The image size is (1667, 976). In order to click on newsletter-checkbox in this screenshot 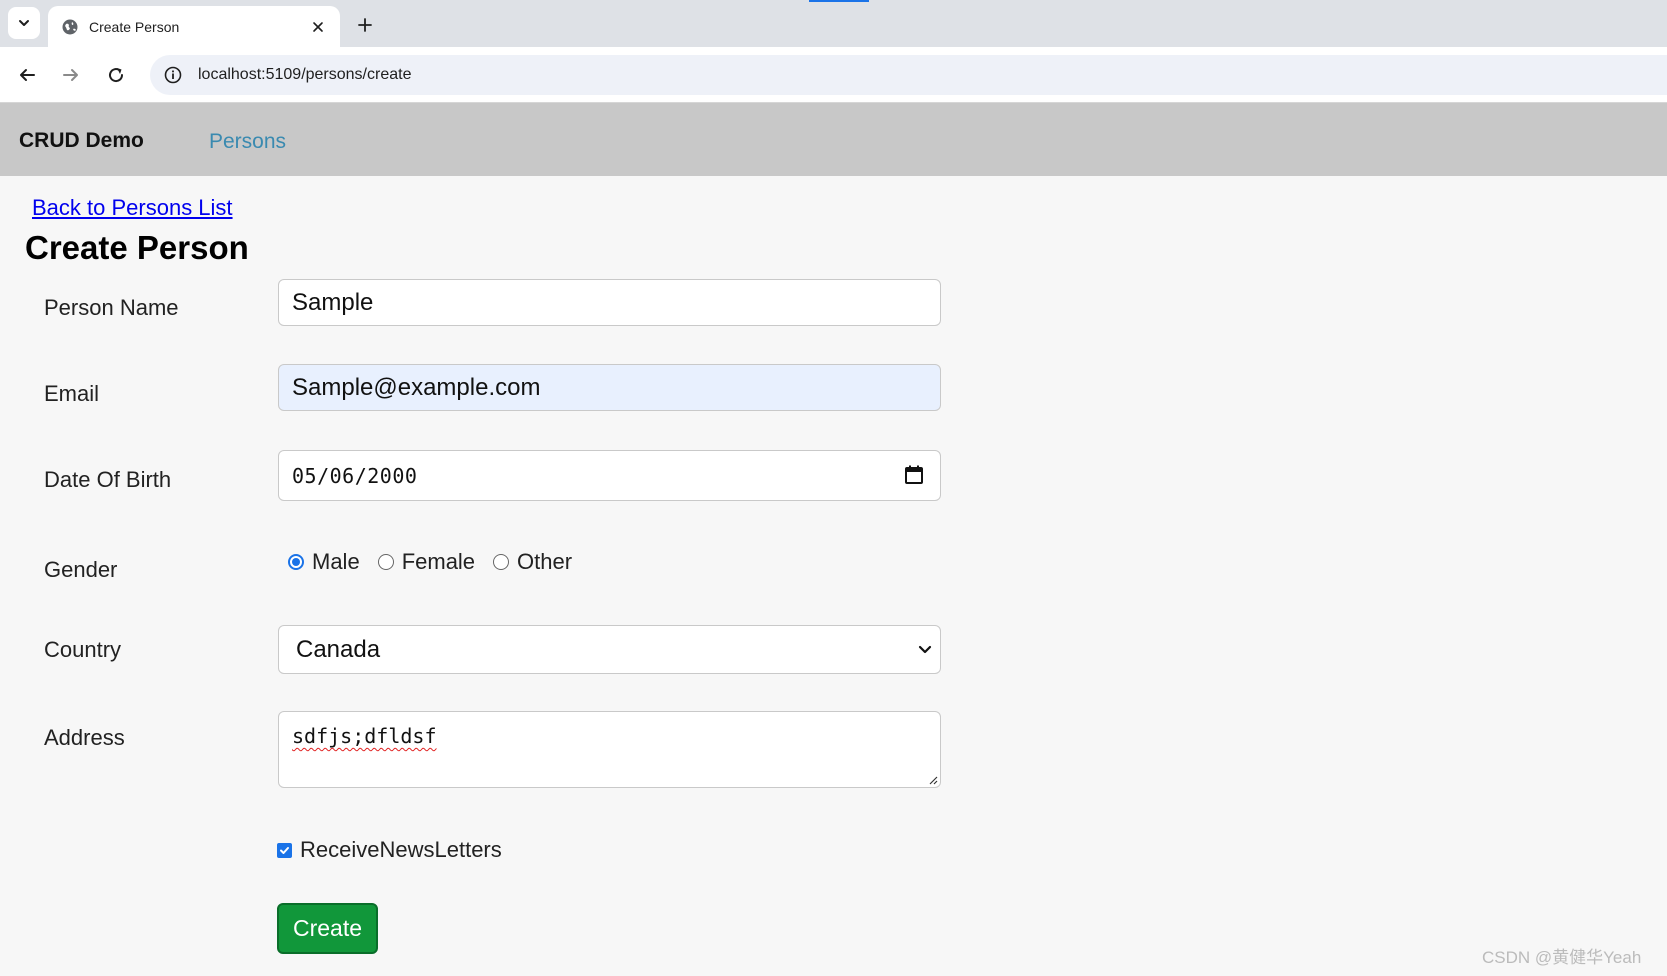, I will do `click(284, 850)`.